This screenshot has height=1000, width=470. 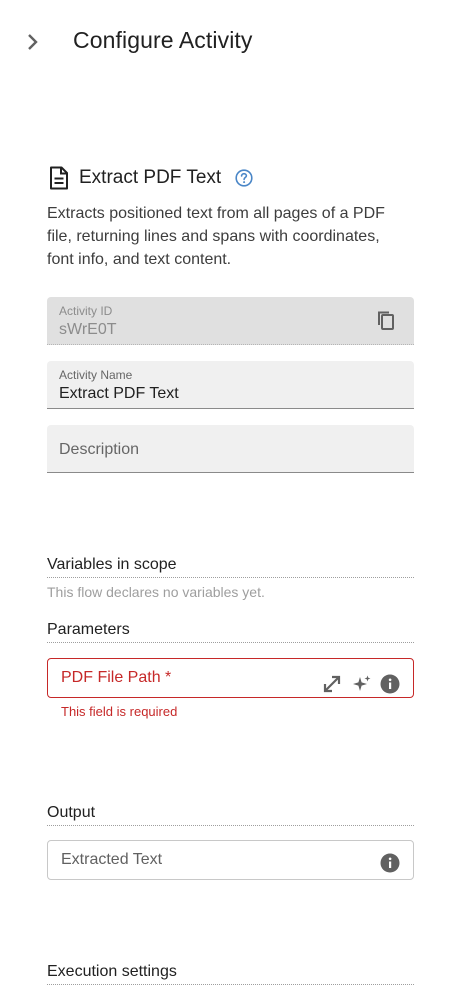 I want to click on chevron-right-icon, so click(x=33, y=42).